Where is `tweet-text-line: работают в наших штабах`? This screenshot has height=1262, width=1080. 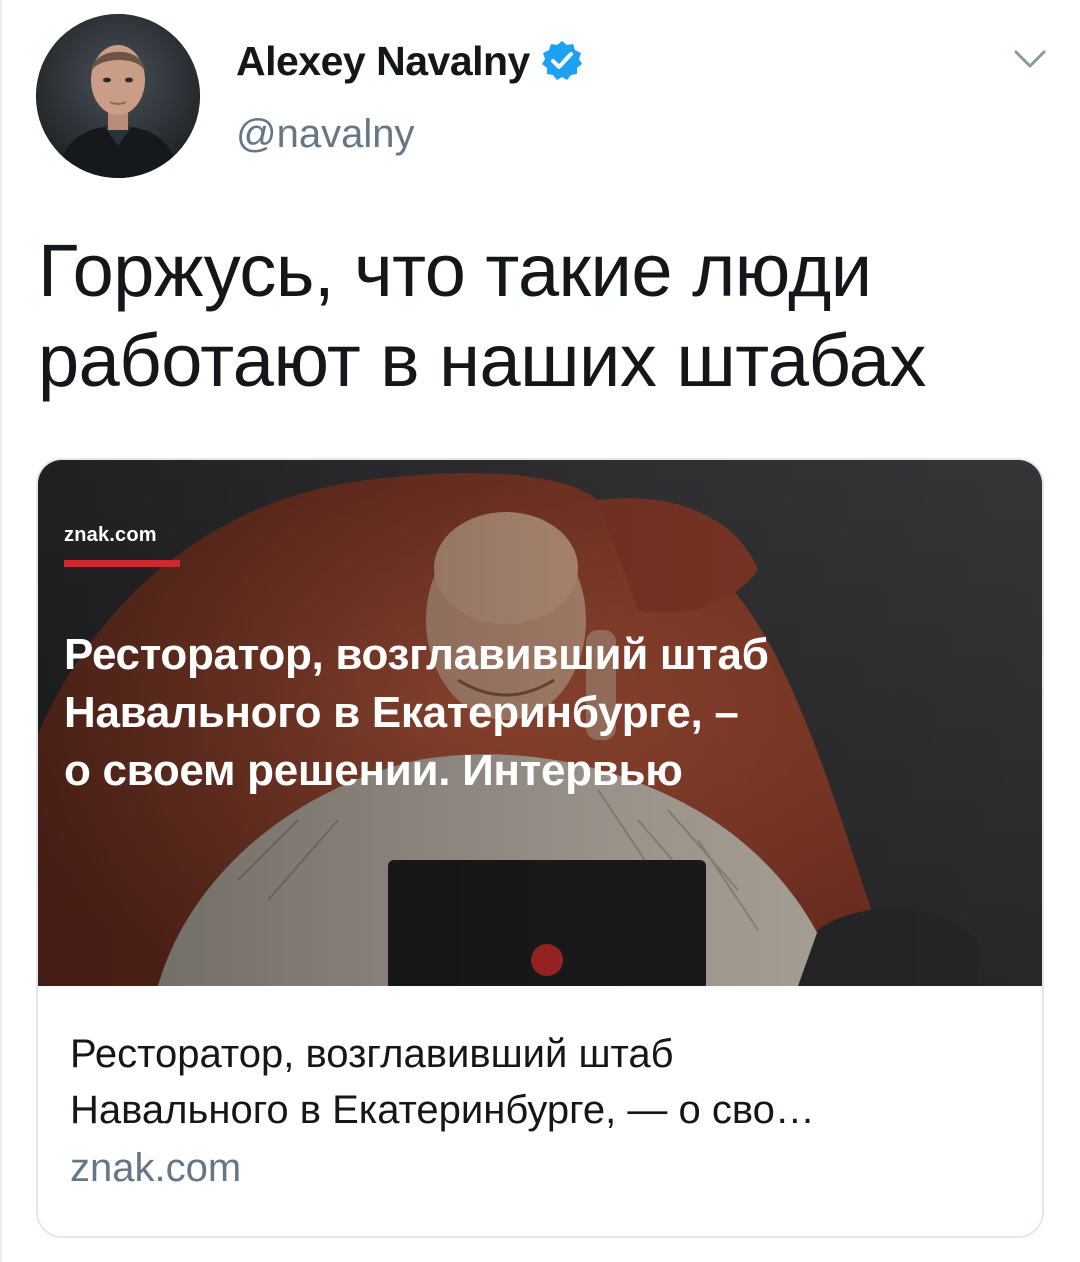
tweet-text-line: работают в наших штабах is located at coordinates (482, 360).